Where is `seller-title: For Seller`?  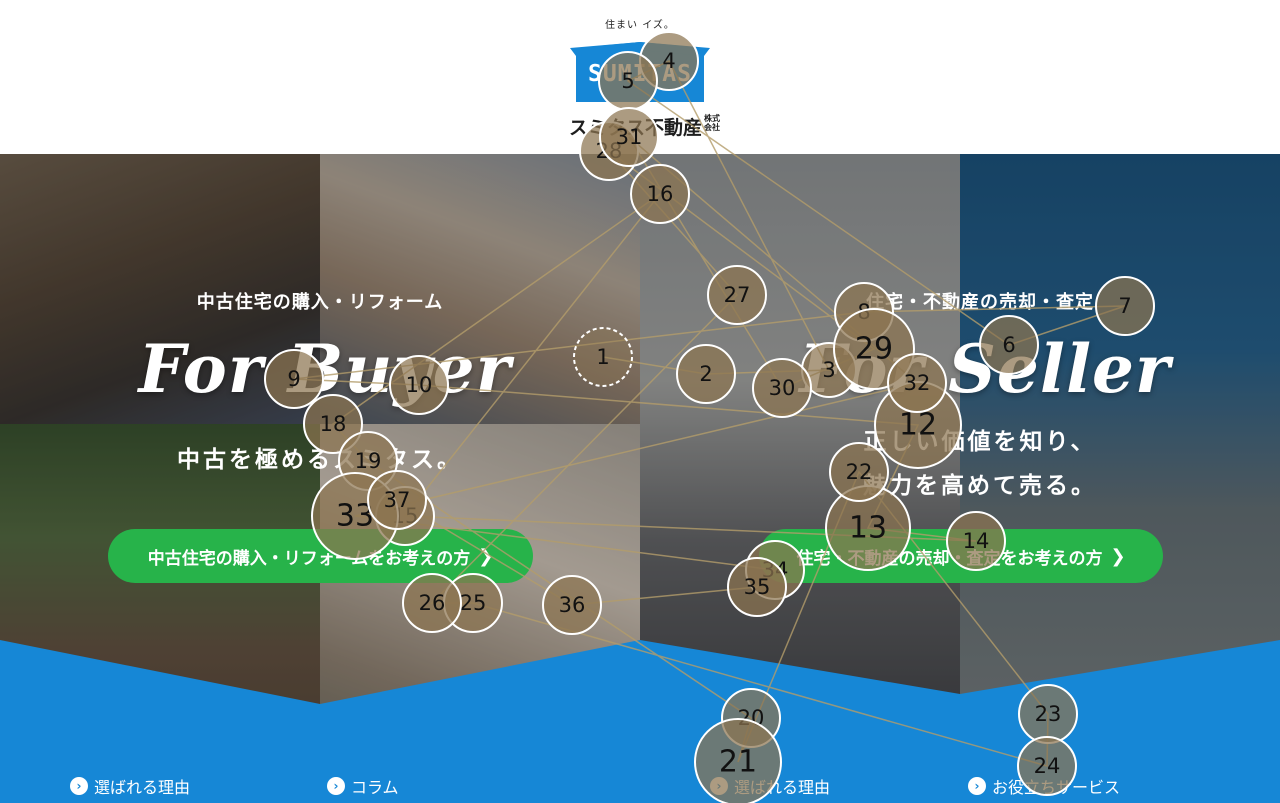
seller-title: For Seller is located at coordinates (985, 369).